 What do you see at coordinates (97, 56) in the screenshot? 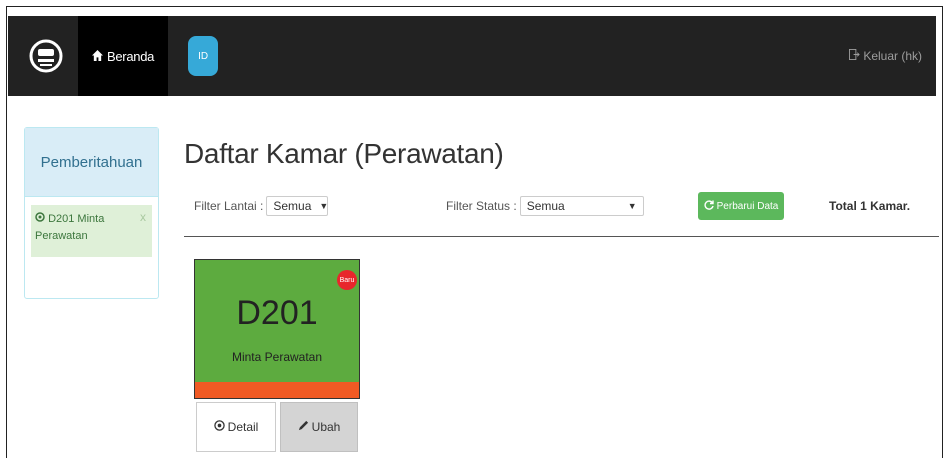
I see `home-icon` at bounding box center [97, 56].